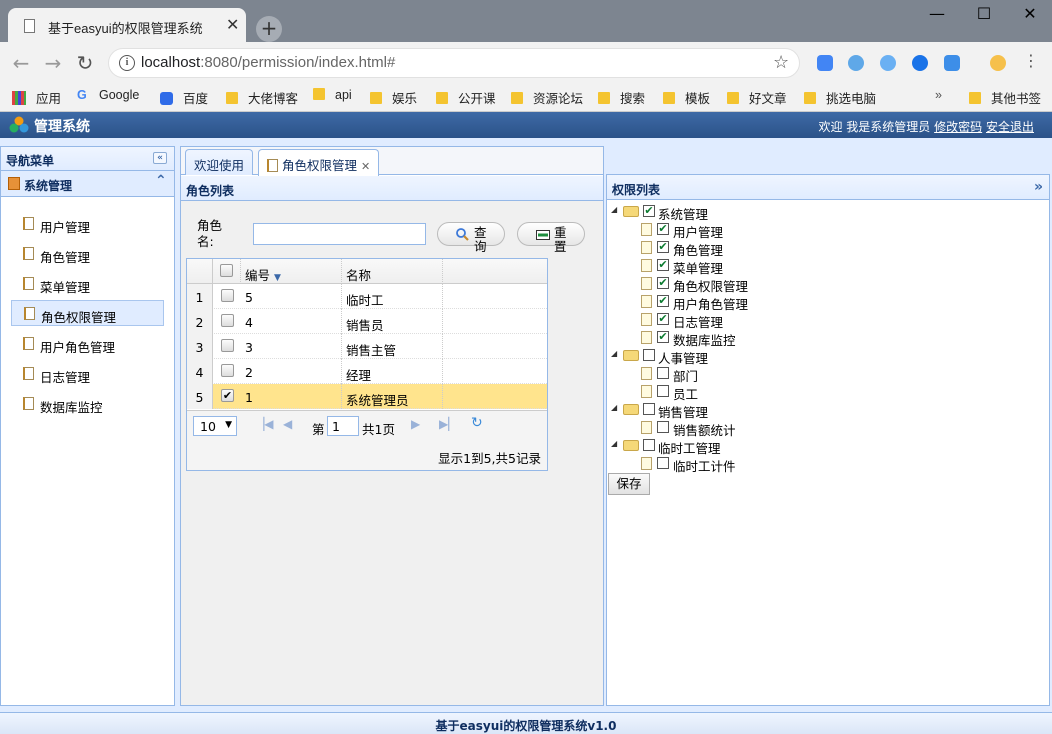  What do you see at coordinates (291, 271) in the screenshot?
I see `column-header-id: 编号 ▼` at bounding box center [291, 271].